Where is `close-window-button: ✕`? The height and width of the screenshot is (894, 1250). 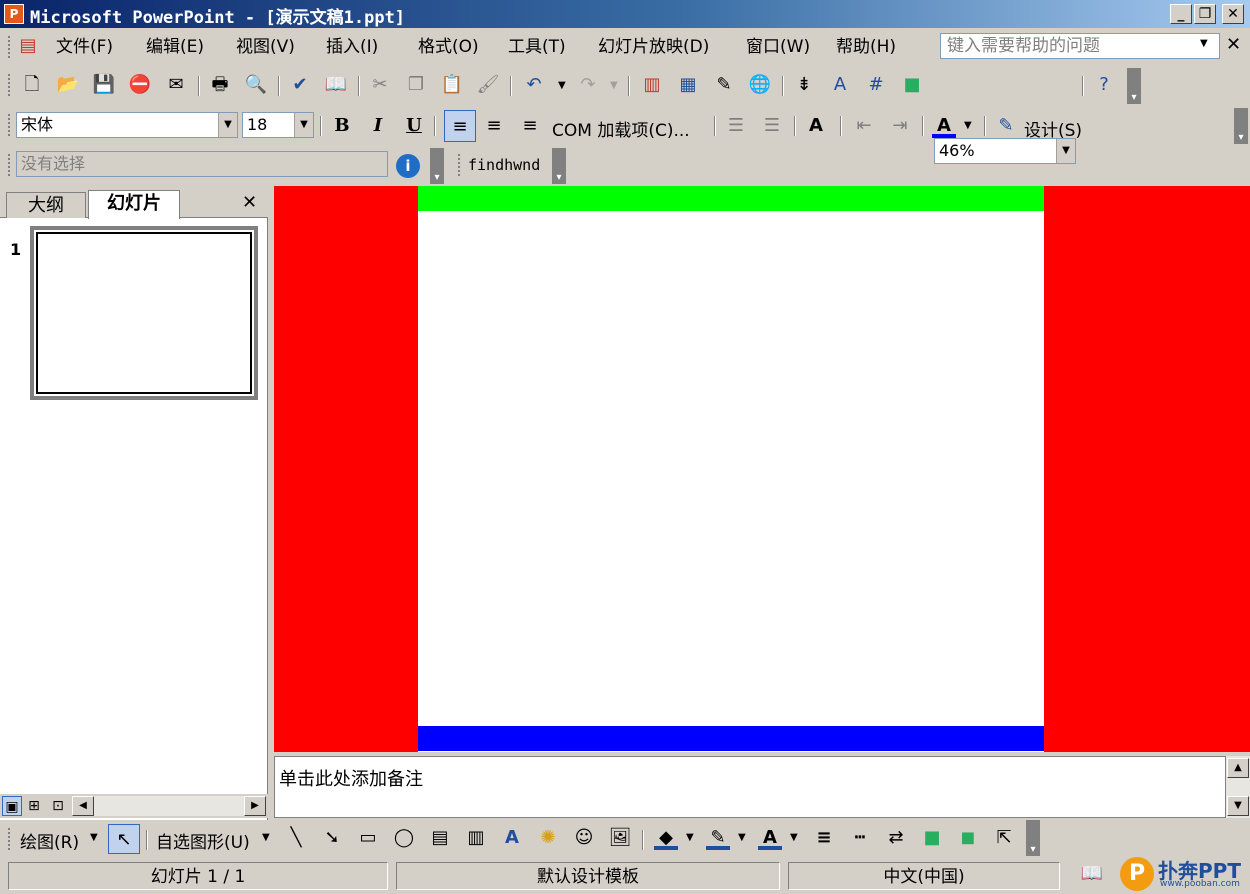 close-window-button: ✕ is located at coordinates (1233, 14).